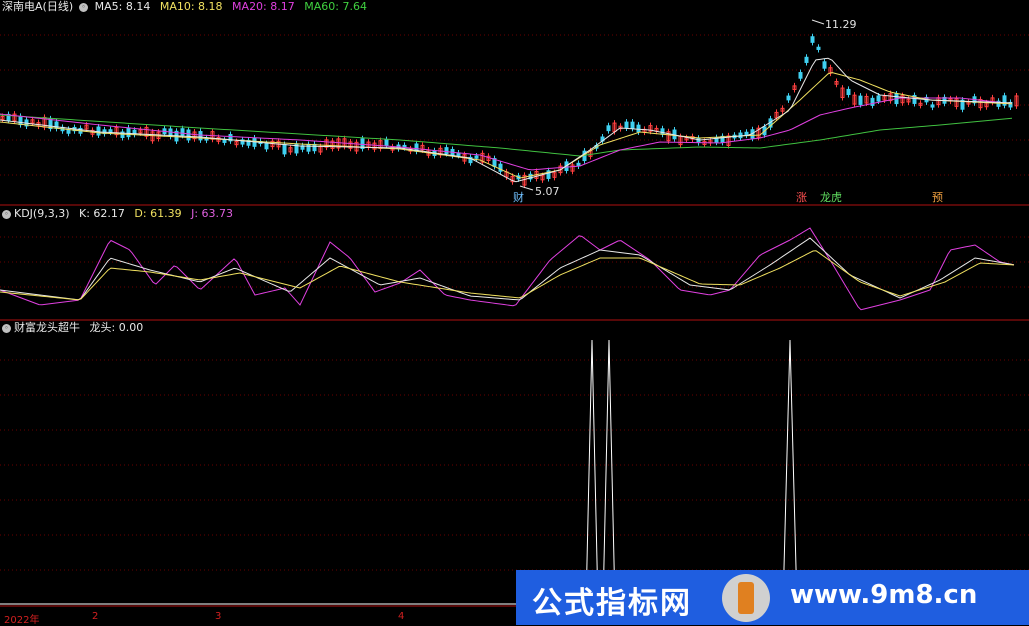 The width and height of the screenshot is (1029, 626). What do you see at coordinates (401, 616) in the screenshot?
I see `x-axis-label: 4` at bounding box center [401, 616].